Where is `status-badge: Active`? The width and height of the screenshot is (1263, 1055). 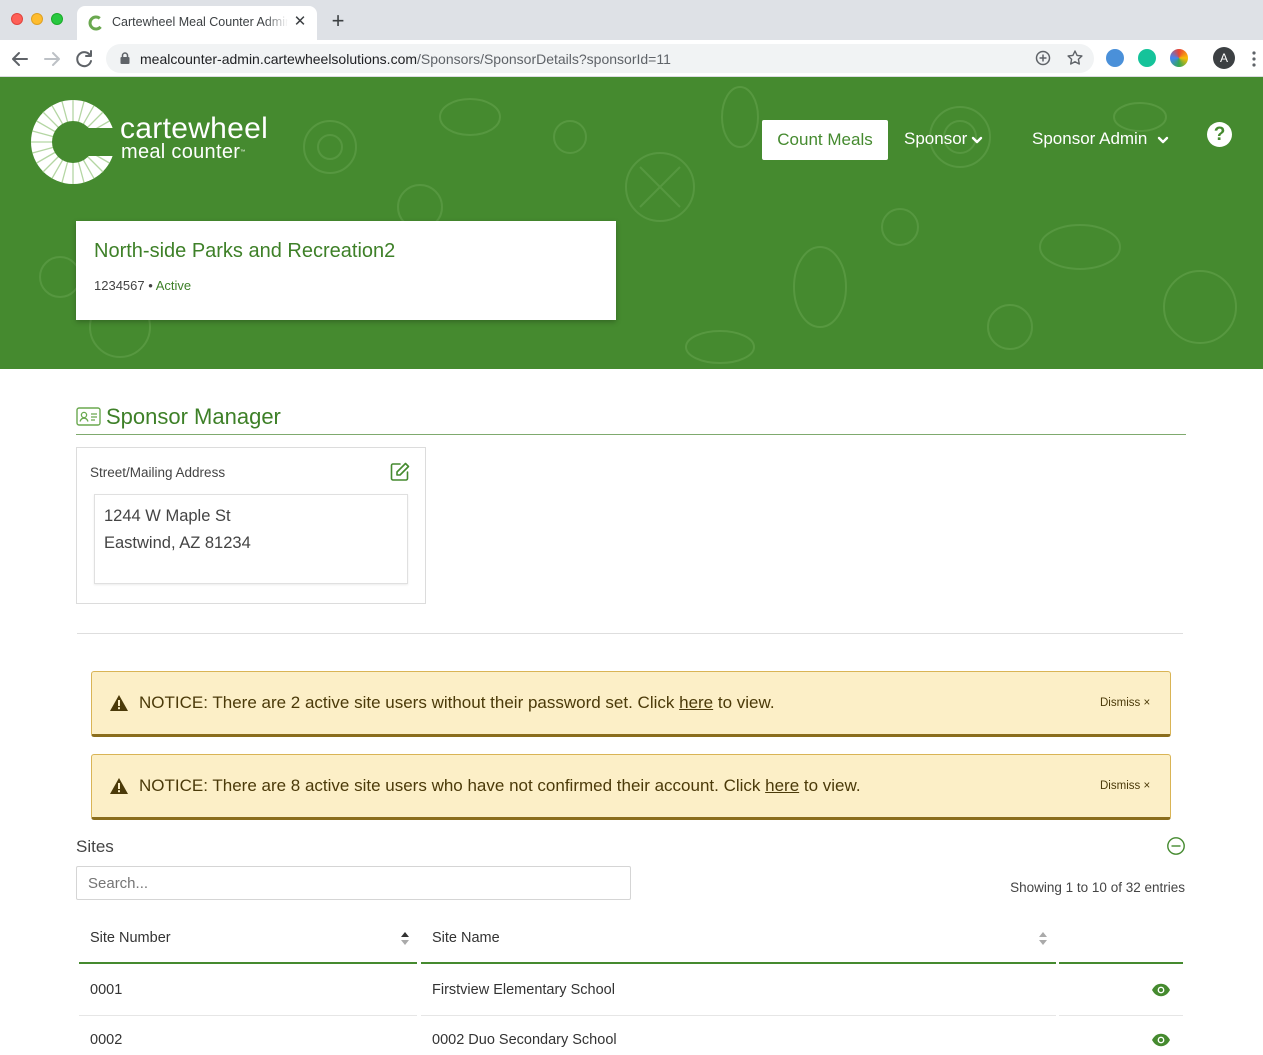
status-badge: Active is located at coordinates (173, 285).